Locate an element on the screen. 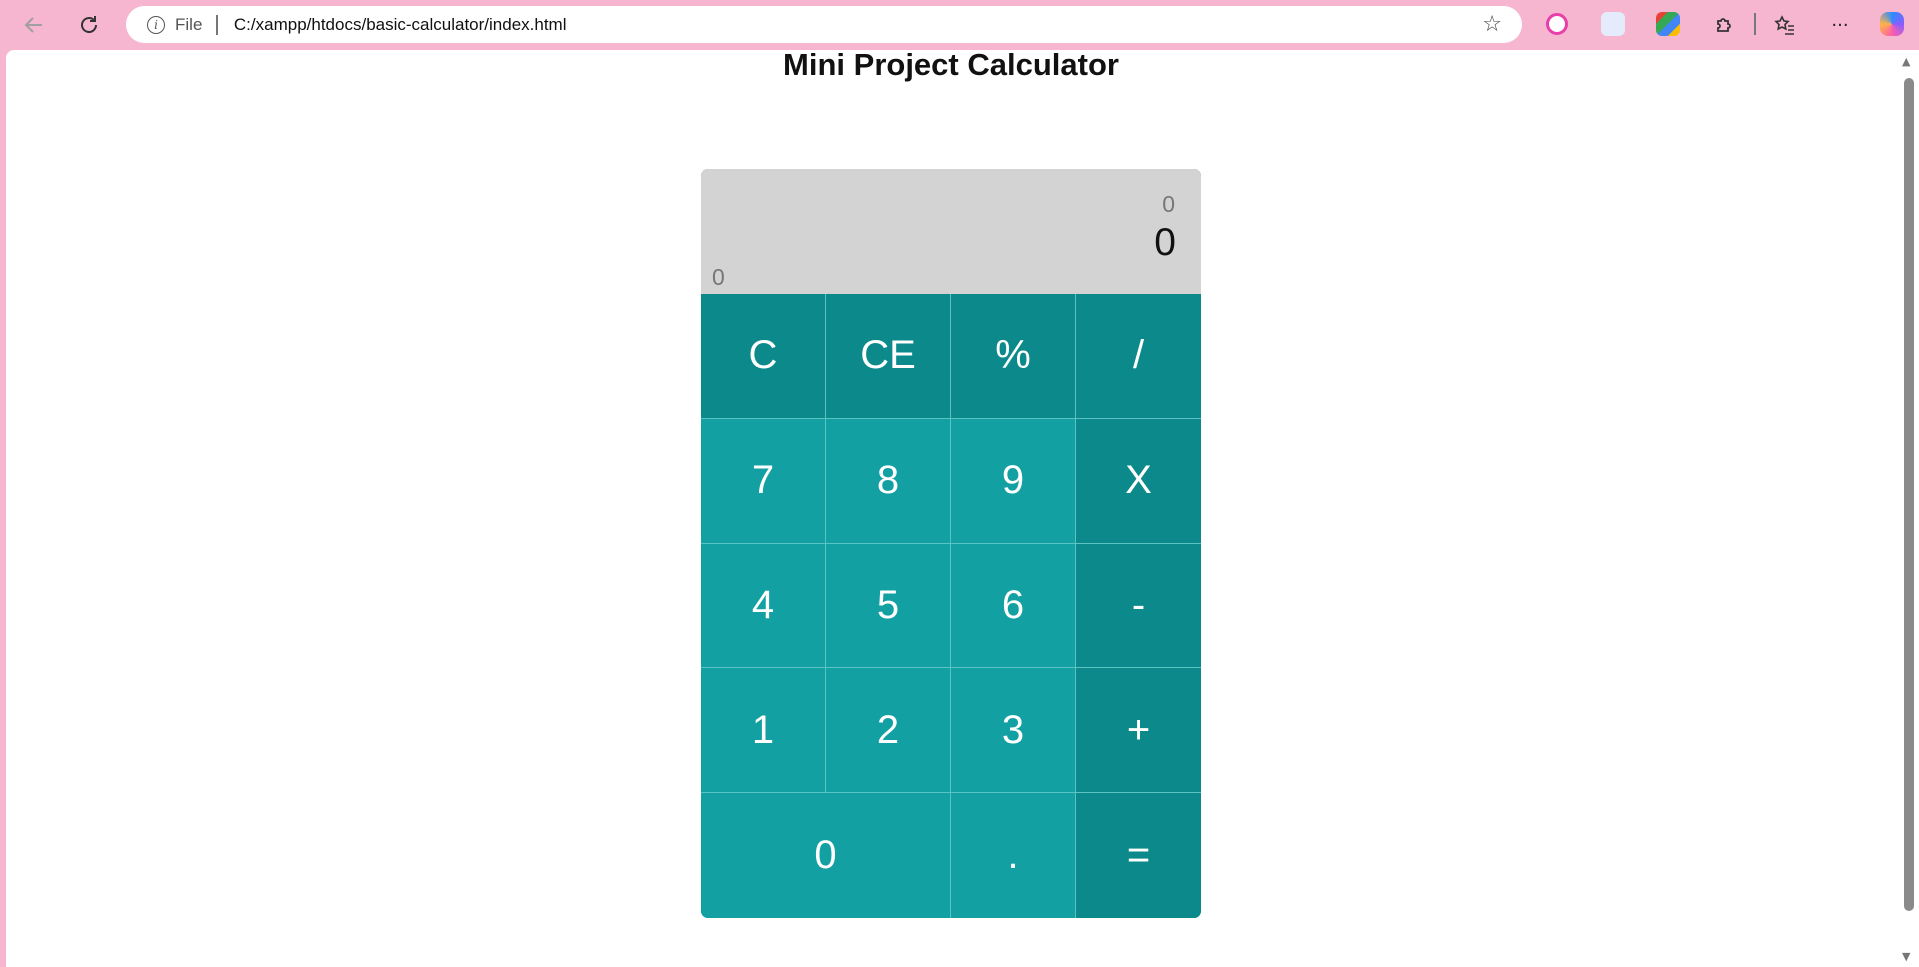 The height and width of the screenshot is (967, 1919). zero-button: 0 is located at coordinates (826, 855).